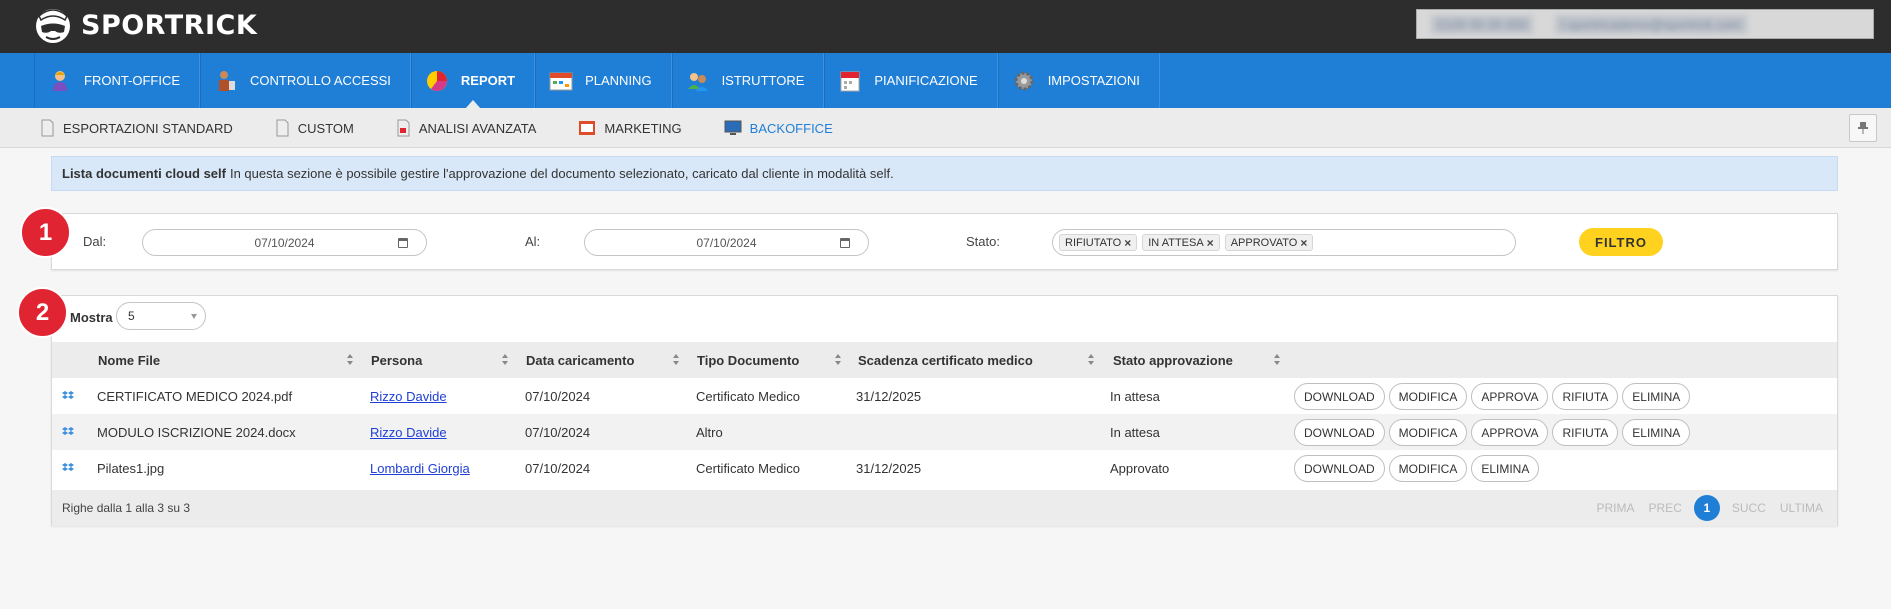  What do you see at coordinates (436, 80) in the screenshot?
I see `pie-chart-icon` at bounding box center [436, 80].